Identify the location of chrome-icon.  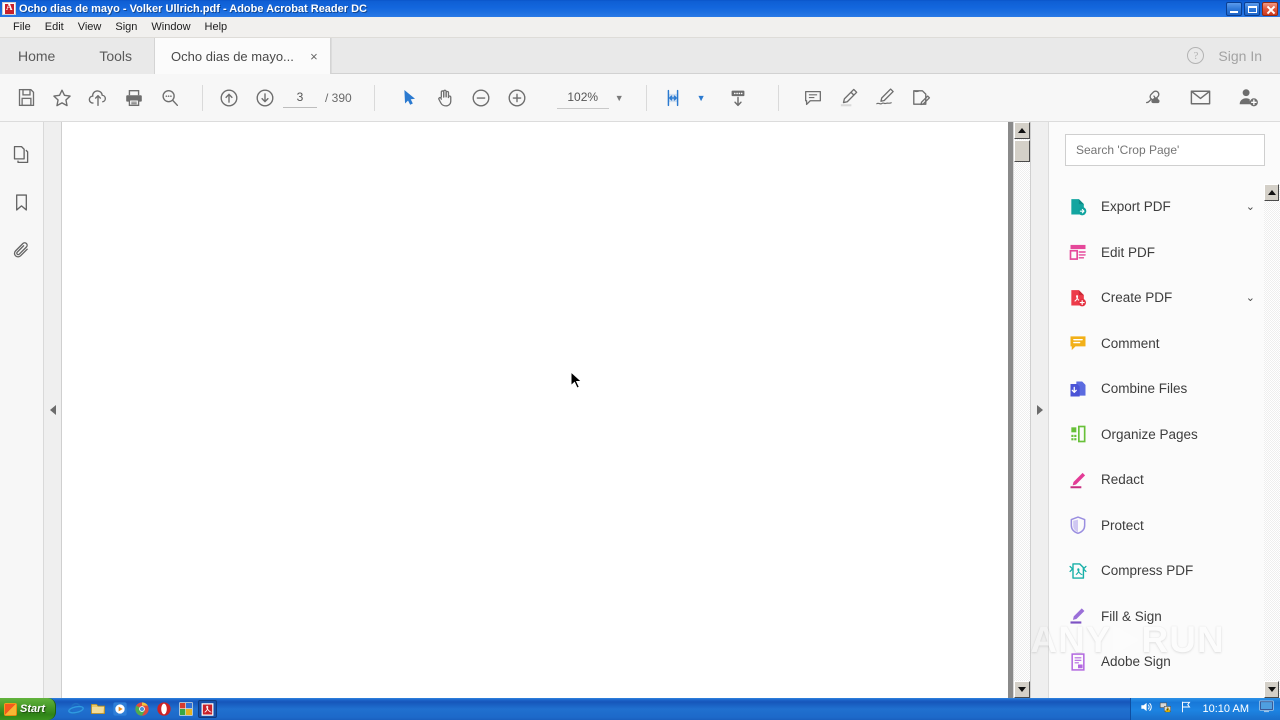
(141, 709).